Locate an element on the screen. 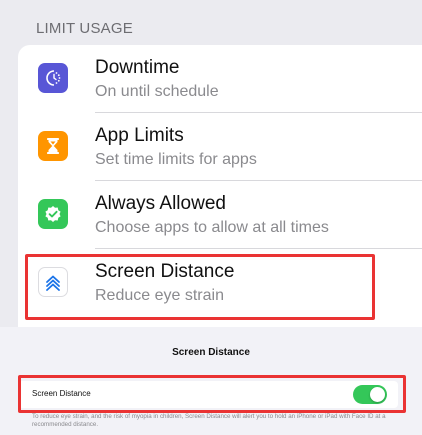 This screenshot has width=422, height=435. downtime-title: Downtime is located at coordinates (137, 67).